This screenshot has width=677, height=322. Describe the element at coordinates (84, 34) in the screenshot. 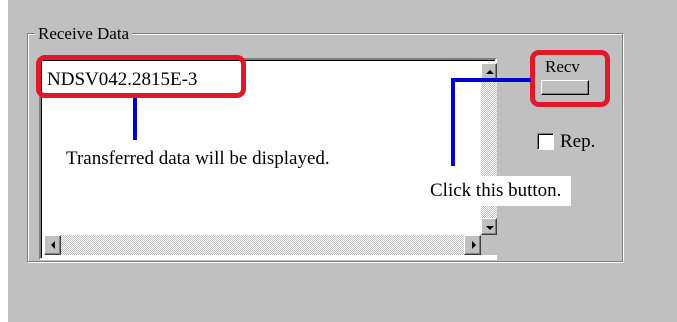

I see `groupbox-title: Receive Data` at that location.